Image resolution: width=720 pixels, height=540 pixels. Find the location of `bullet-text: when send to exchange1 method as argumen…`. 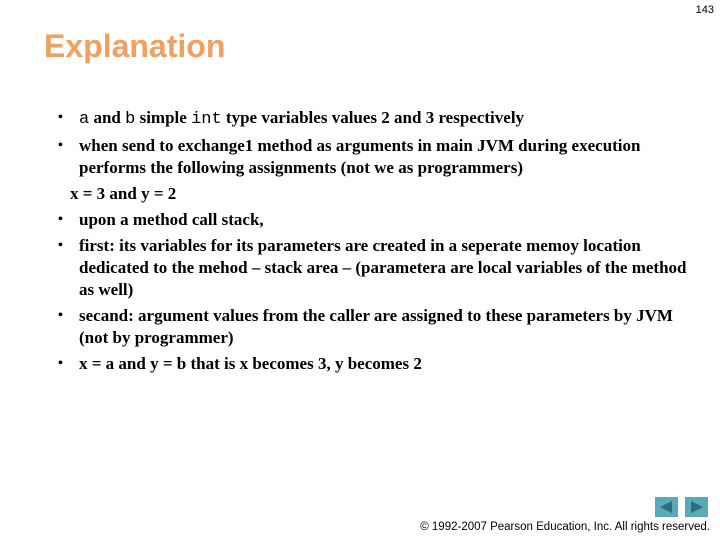

bullet-text: when send to exchange1 method as argumen… is located at coordinates (360, 156).